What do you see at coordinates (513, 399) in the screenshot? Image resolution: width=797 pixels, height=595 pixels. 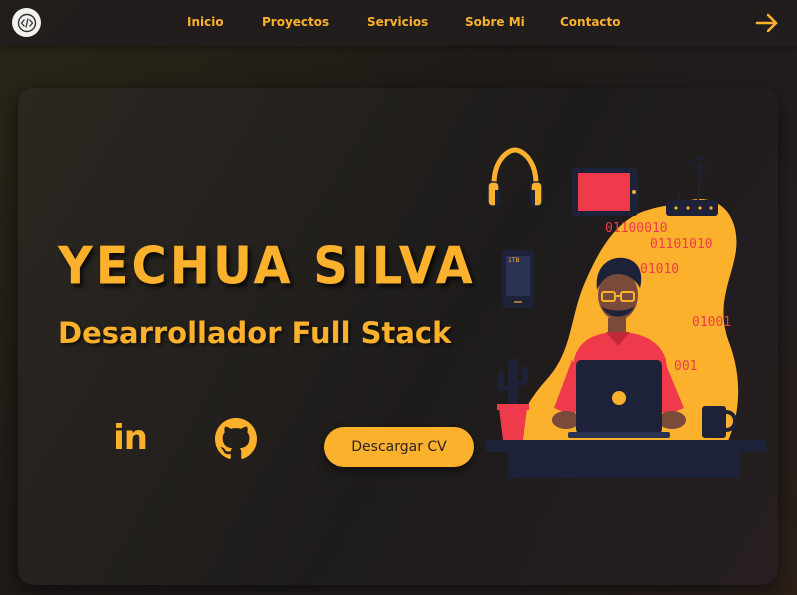 I see `cactus-icon` at bounding box center [513, 399].